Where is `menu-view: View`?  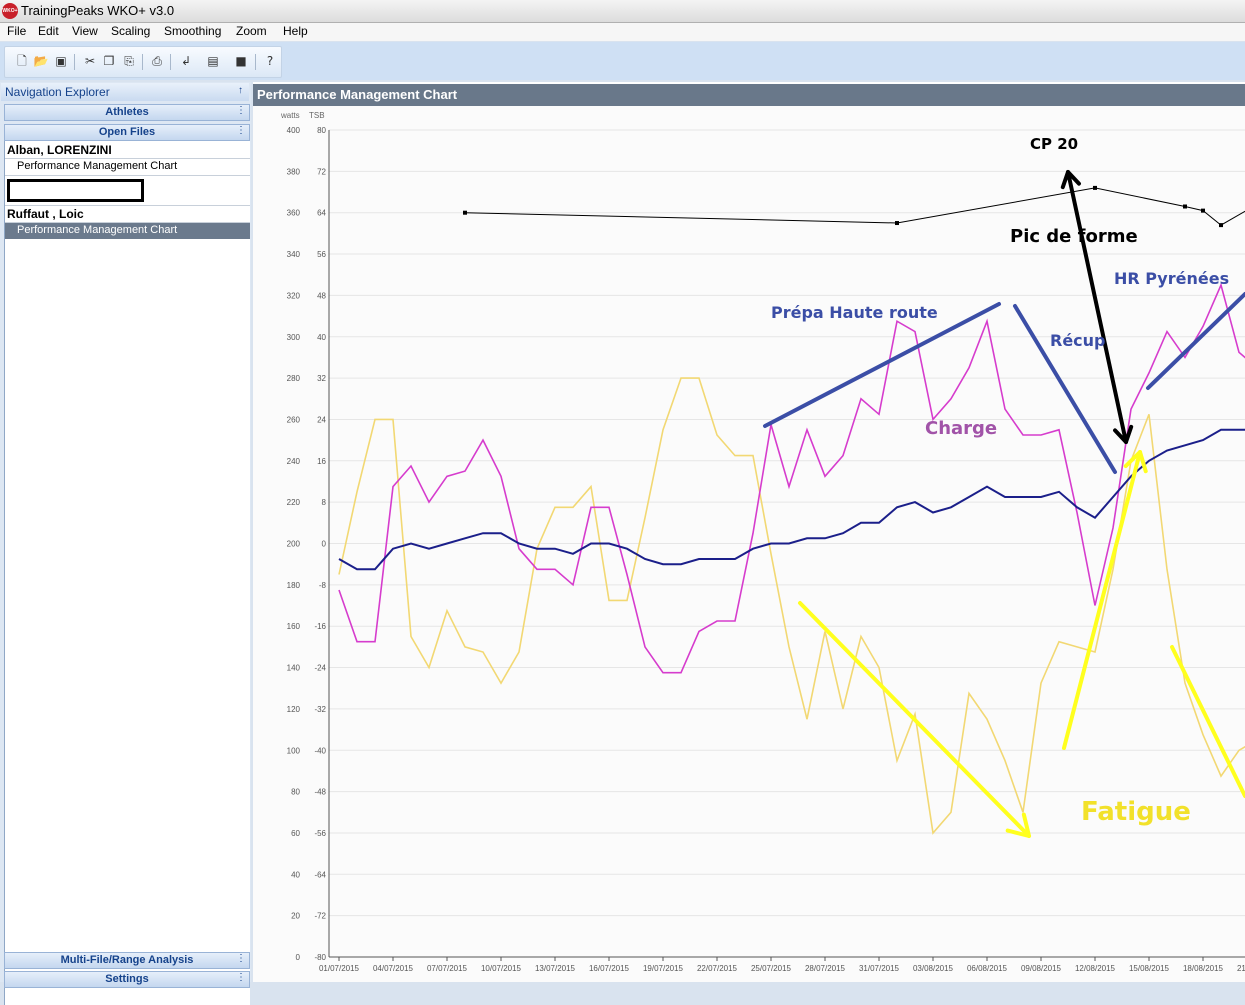
menu-view: View is located at coordinates (85, 31).